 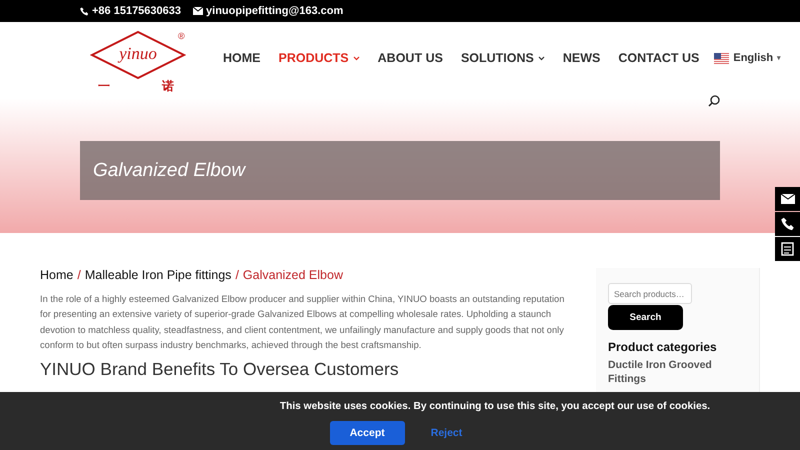 I want to click on nav-link: SOLUTIONS, so click(x=503, y=58).